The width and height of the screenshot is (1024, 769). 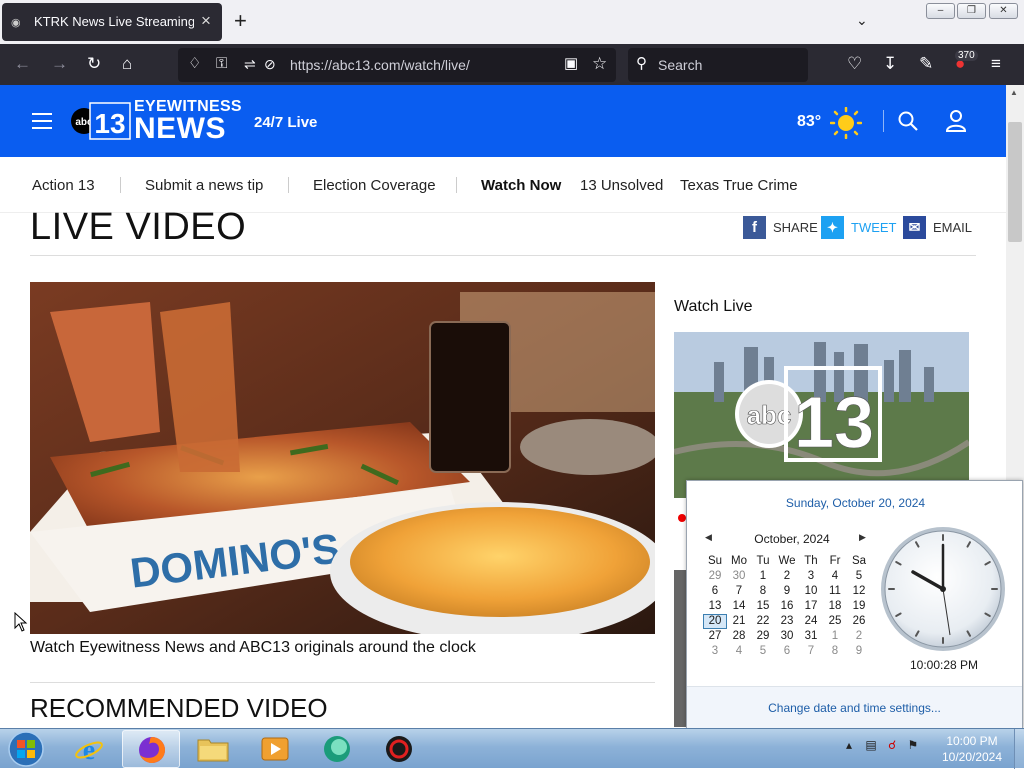 I want to click on forward-icon: →, so click(x=59, y=64).